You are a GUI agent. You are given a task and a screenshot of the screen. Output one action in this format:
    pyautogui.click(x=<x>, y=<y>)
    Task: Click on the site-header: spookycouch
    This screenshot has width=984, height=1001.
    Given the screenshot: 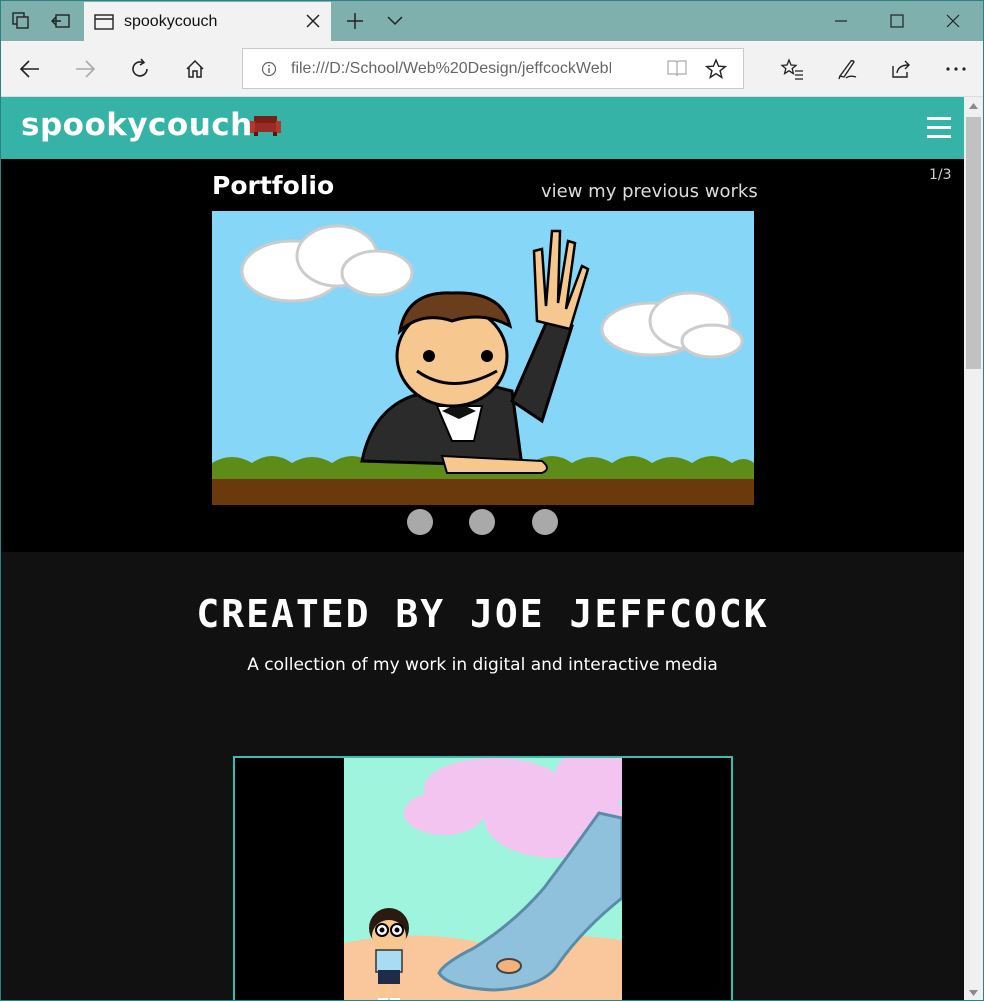 What is the action you would take?
    pyautogui.click(x=482, y=128)
    